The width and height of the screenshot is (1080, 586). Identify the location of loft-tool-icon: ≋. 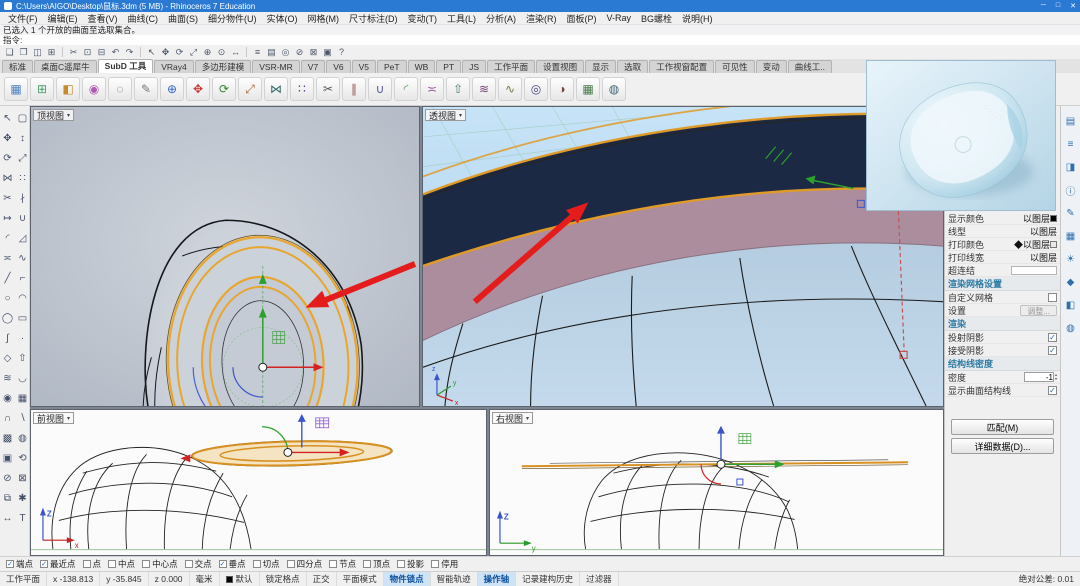
(484, 89).